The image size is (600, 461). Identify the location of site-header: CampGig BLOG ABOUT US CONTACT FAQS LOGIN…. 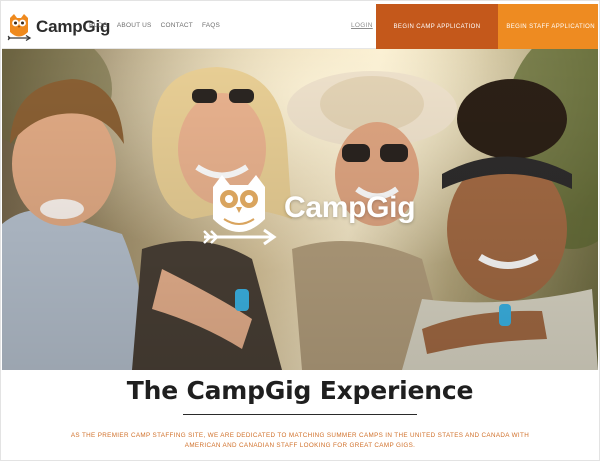
(300, 26).